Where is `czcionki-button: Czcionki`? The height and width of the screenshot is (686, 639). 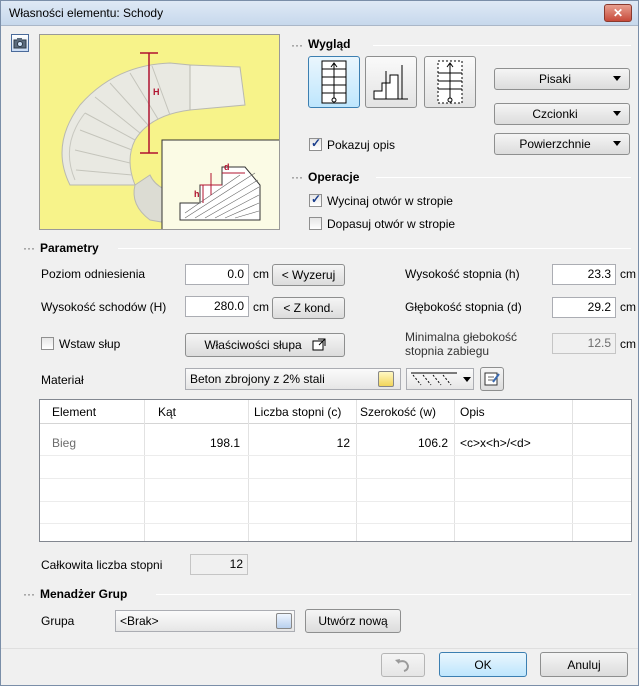 czcionki-button: Czcionki is located at coordinates (562, 114).